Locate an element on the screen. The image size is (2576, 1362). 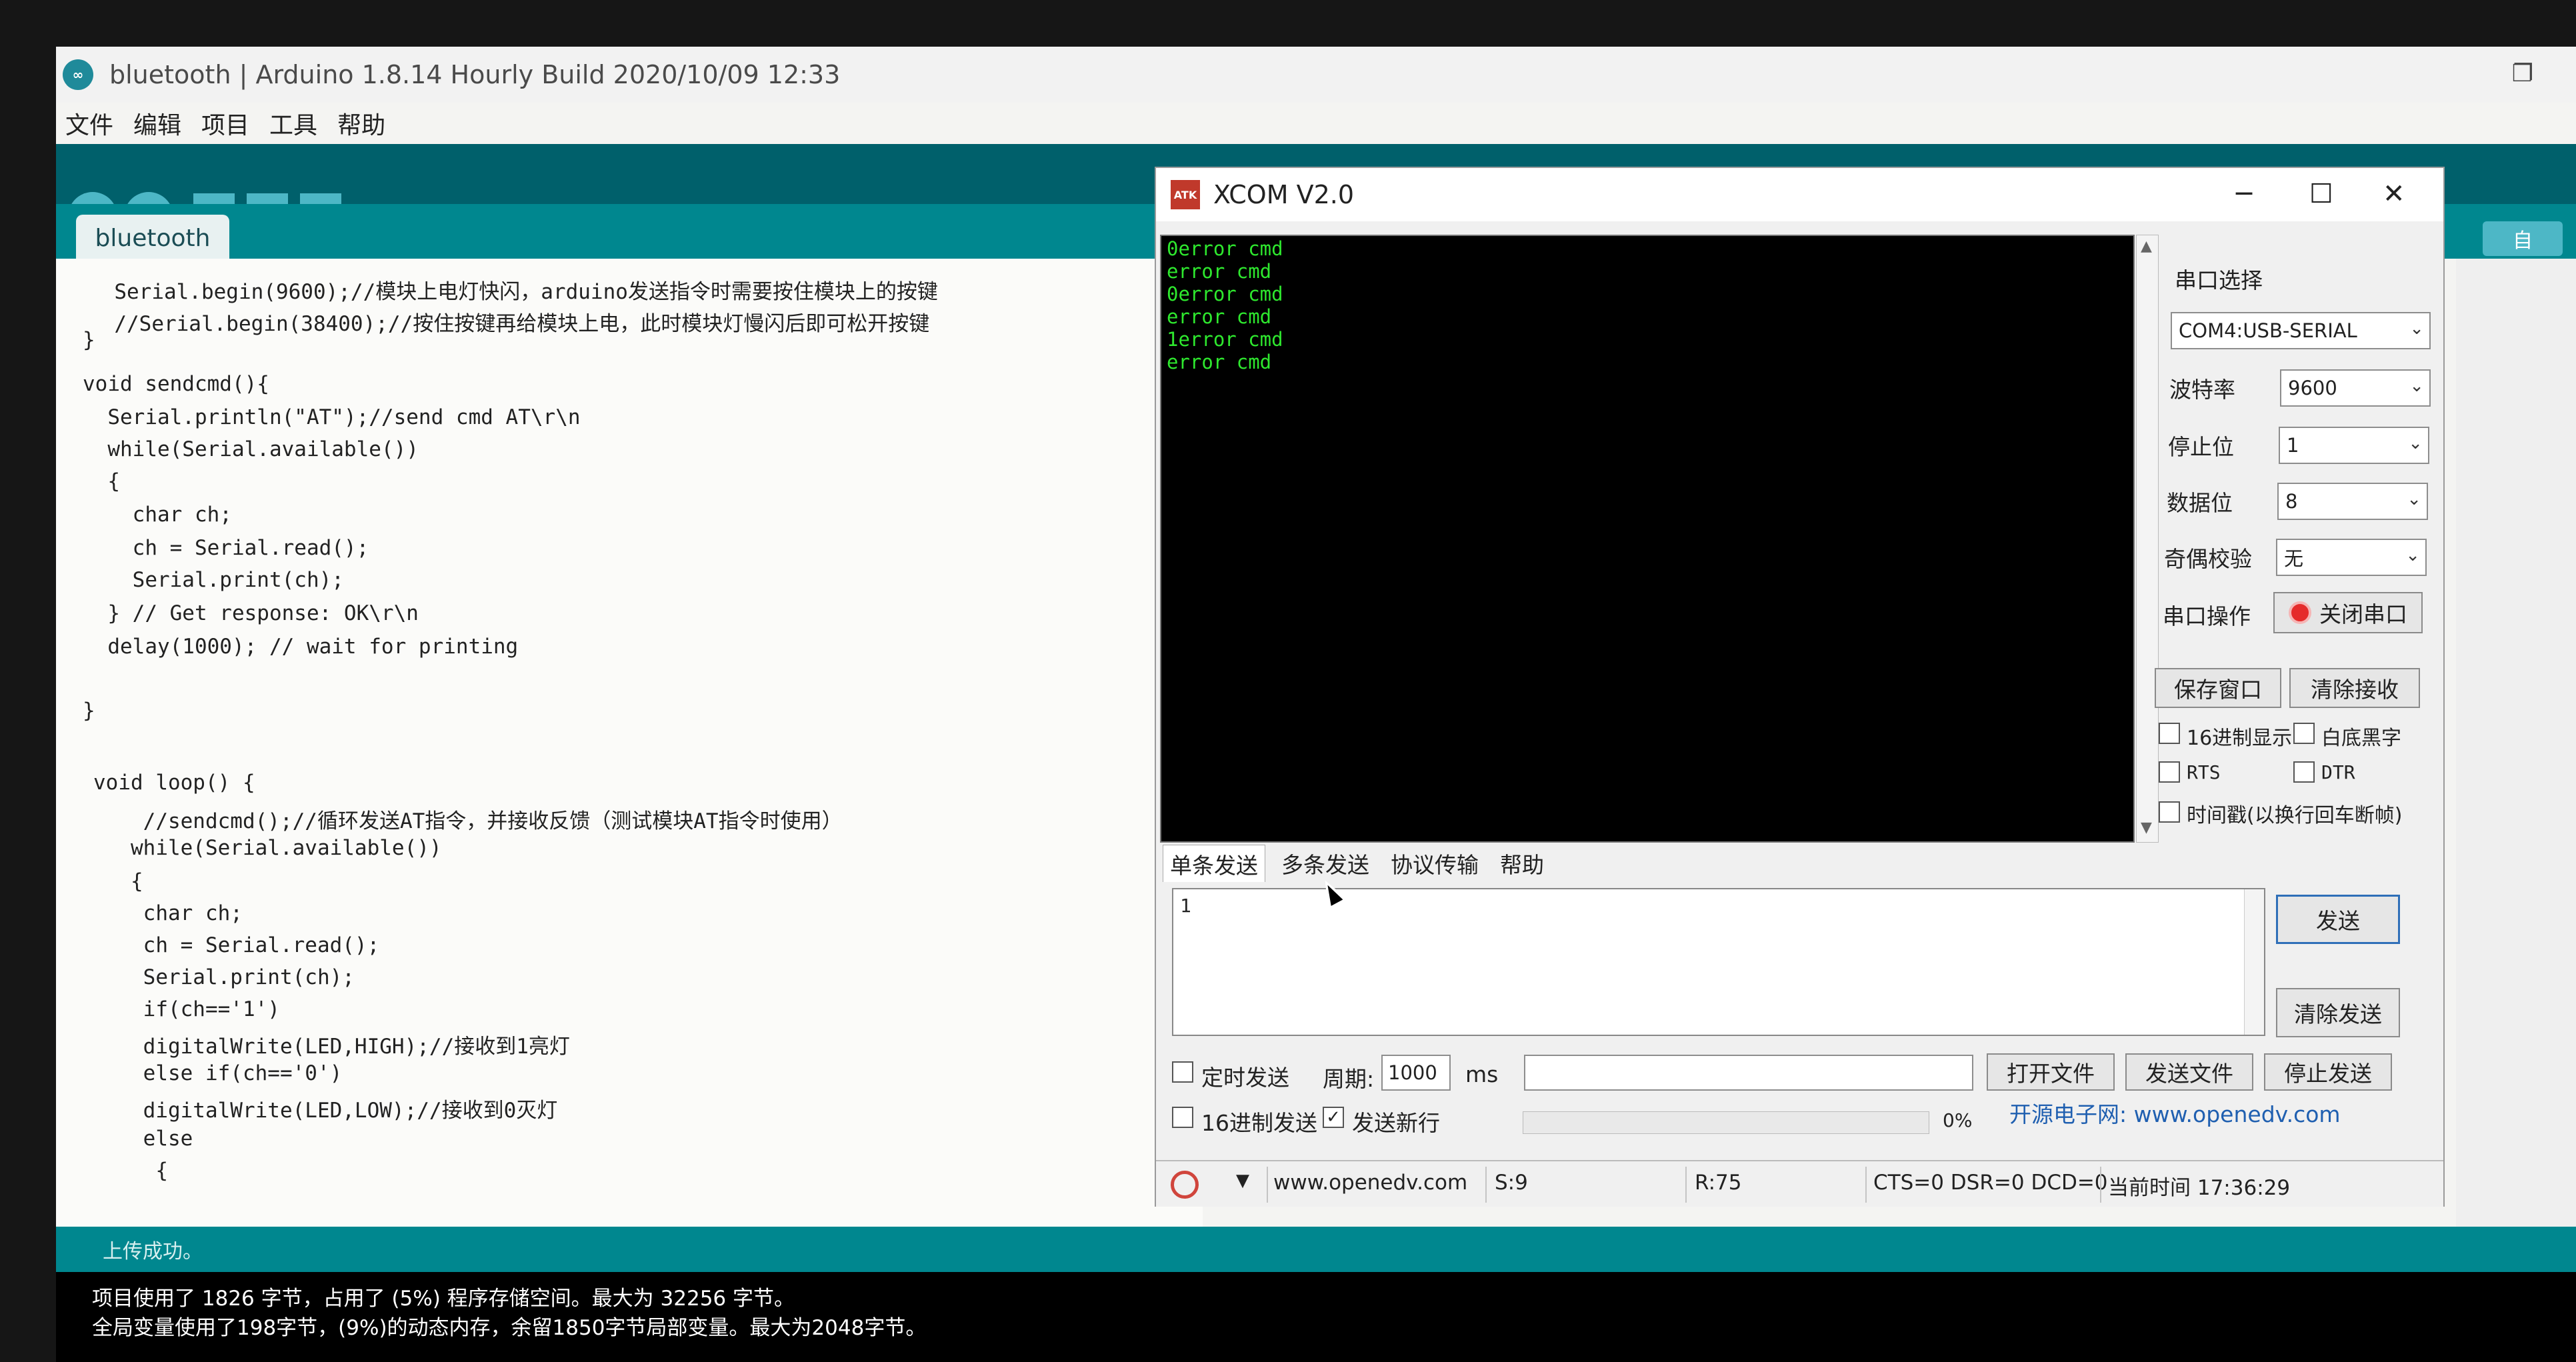
restore-icon: ❐ is located at coordinates (2522, 73).